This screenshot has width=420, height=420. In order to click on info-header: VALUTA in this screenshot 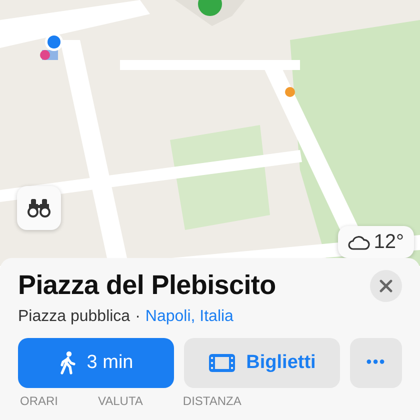, I will do `click(120, 401)`.